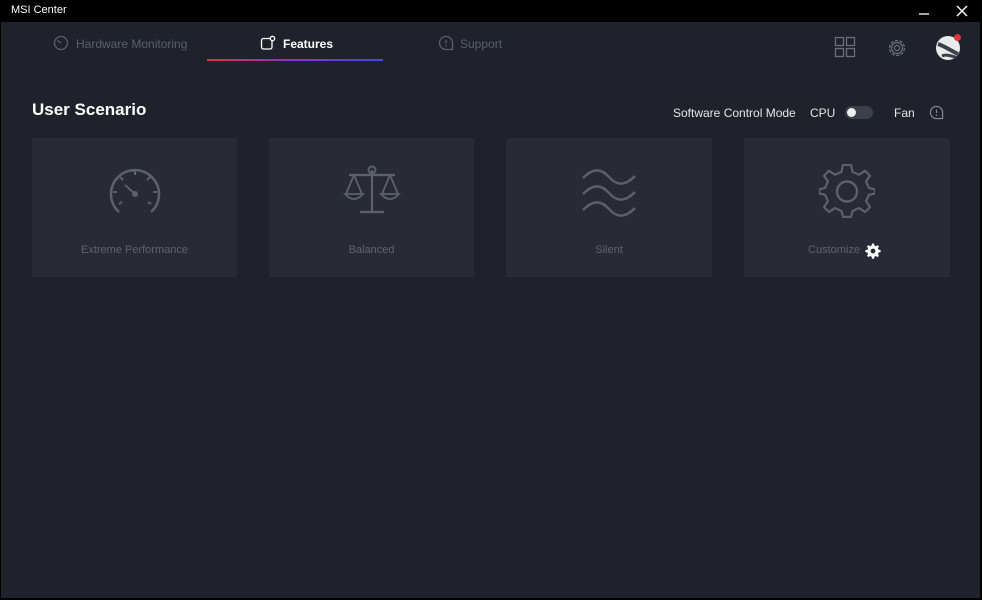 The width and height of the screenshot is (982, 600). Describe the element at coordinates (491, 11) in the screenshot. I see `title-bar: MSI Center` at that location.